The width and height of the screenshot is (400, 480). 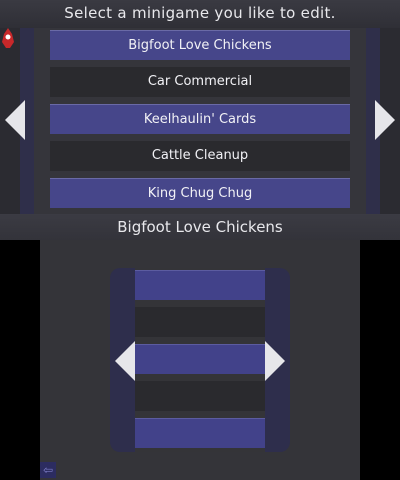 What do you see at coordinates (200, 193) in the screenshot?
I see `list-item-king-chug-chug: King Chug Chug` at bounding box center [200, 193].